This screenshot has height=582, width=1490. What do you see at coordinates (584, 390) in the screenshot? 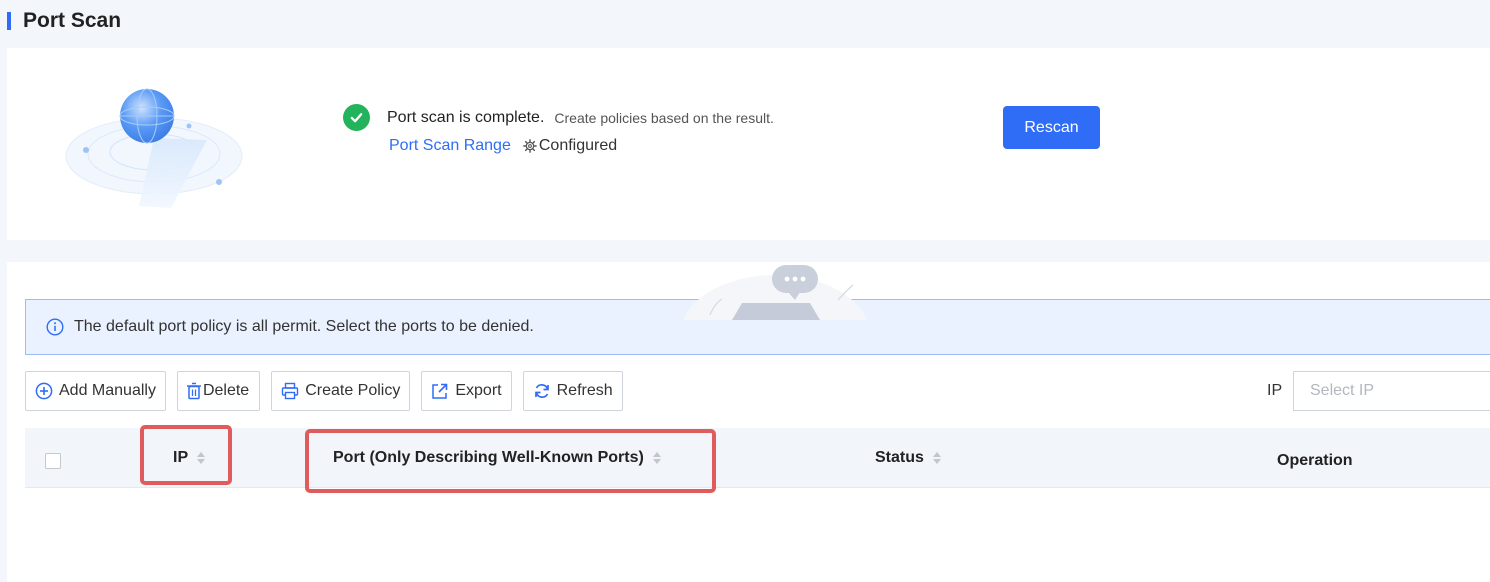
I see `refresh-label: Refresh` at bounding box center [584, 390].